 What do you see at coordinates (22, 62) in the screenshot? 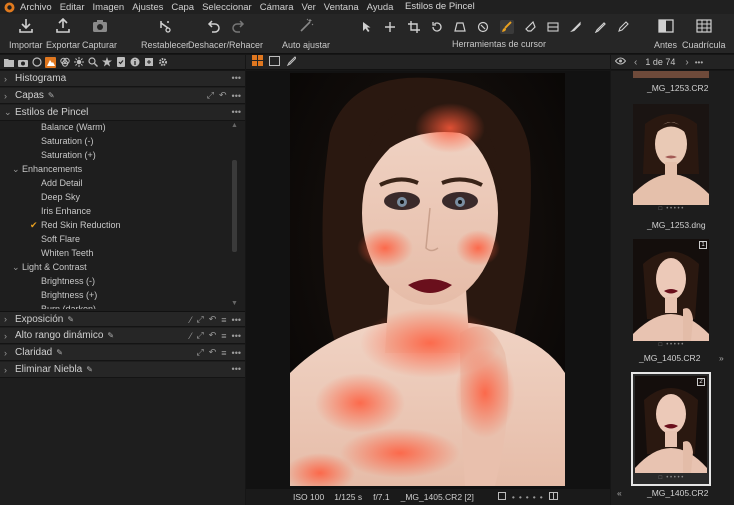
I see `capture-tab-icon` at bounding box center [22, 62].